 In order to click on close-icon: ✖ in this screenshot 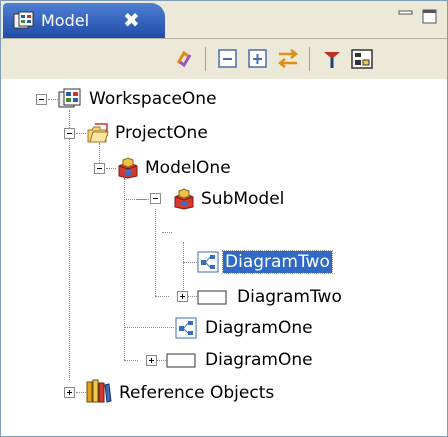, I will do `click(131, 20)`.